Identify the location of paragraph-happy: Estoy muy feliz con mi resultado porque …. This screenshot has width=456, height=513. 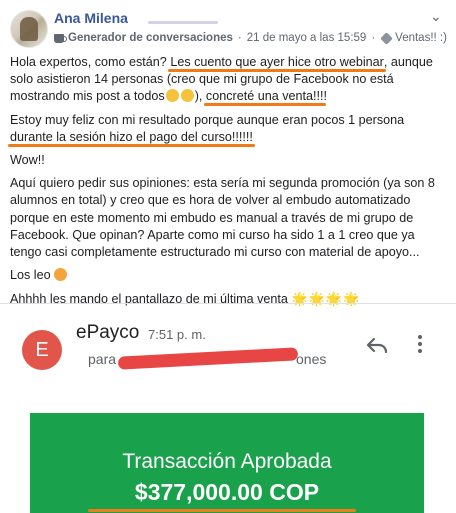
(228, 129).